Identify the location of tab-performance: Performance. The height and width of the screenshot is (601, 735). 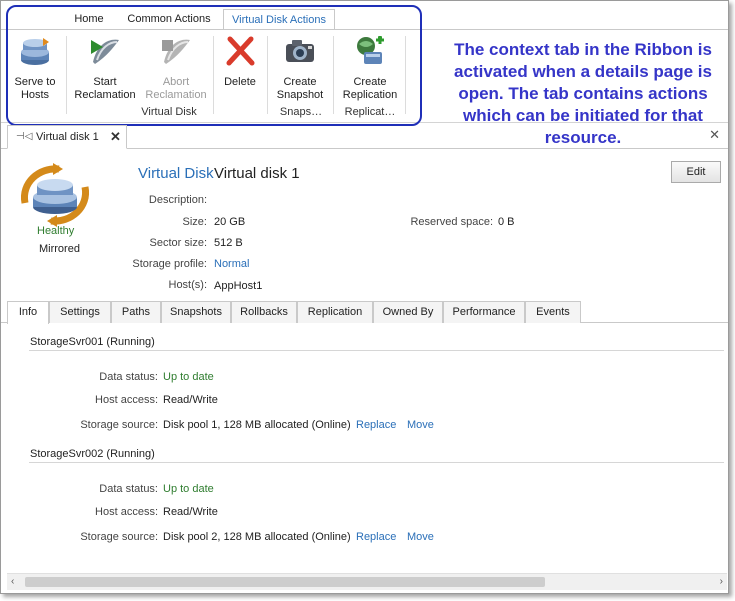
(484, 312).